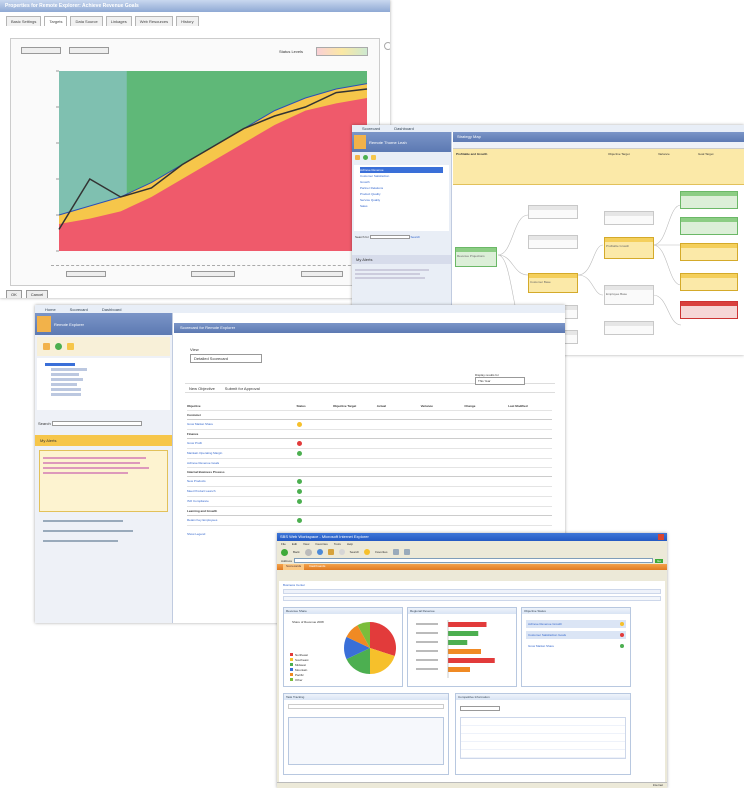 Image resolution: width=744 pixels, height=788 pixels. I want to click on table-row: Grow Market Share, so click(369, 425).